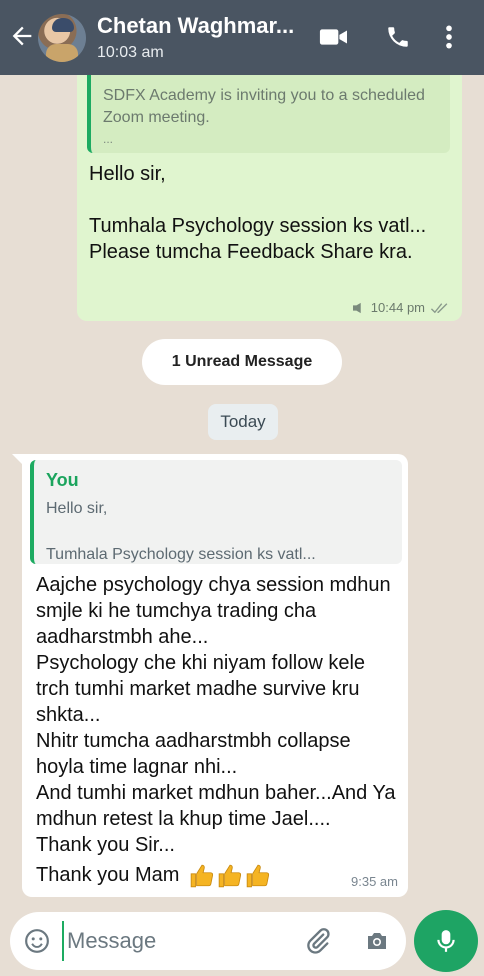 The height and width of the screenshot is (976, 484). What do you see at coordinates (130, 52) in the screenshot?
I see `contact-status: 10:03 am` at bounding box center [130, 52].